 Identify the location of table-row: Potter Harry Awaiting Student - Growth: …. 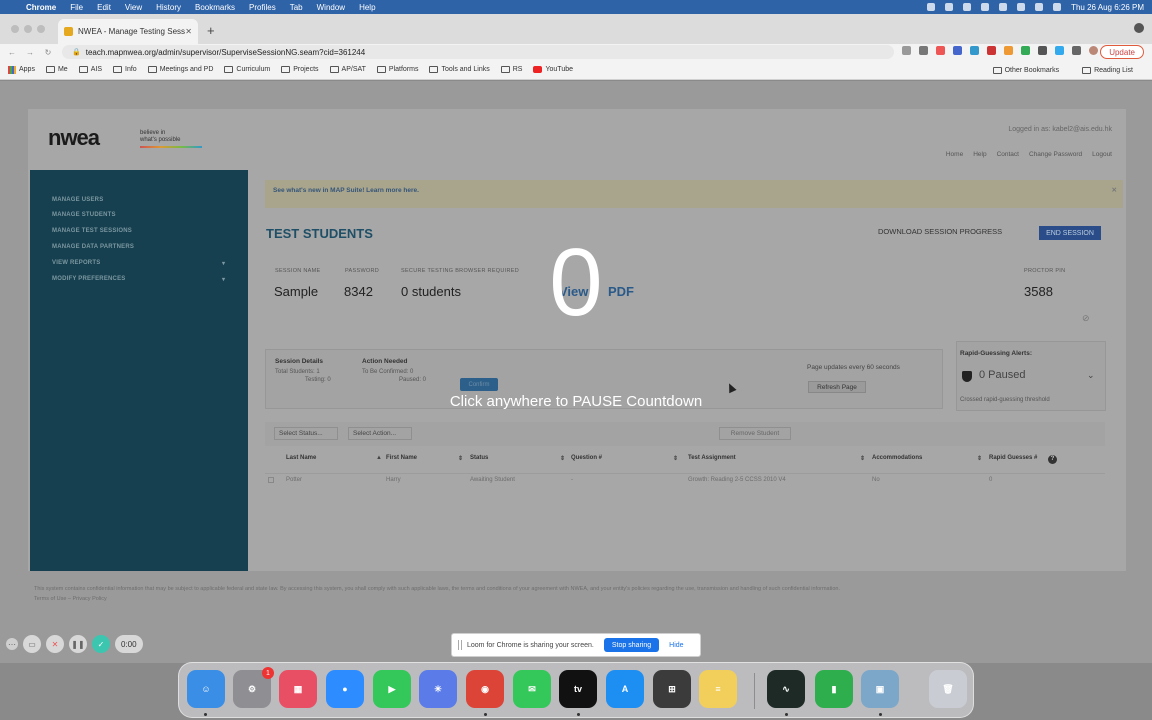
(685, 479).